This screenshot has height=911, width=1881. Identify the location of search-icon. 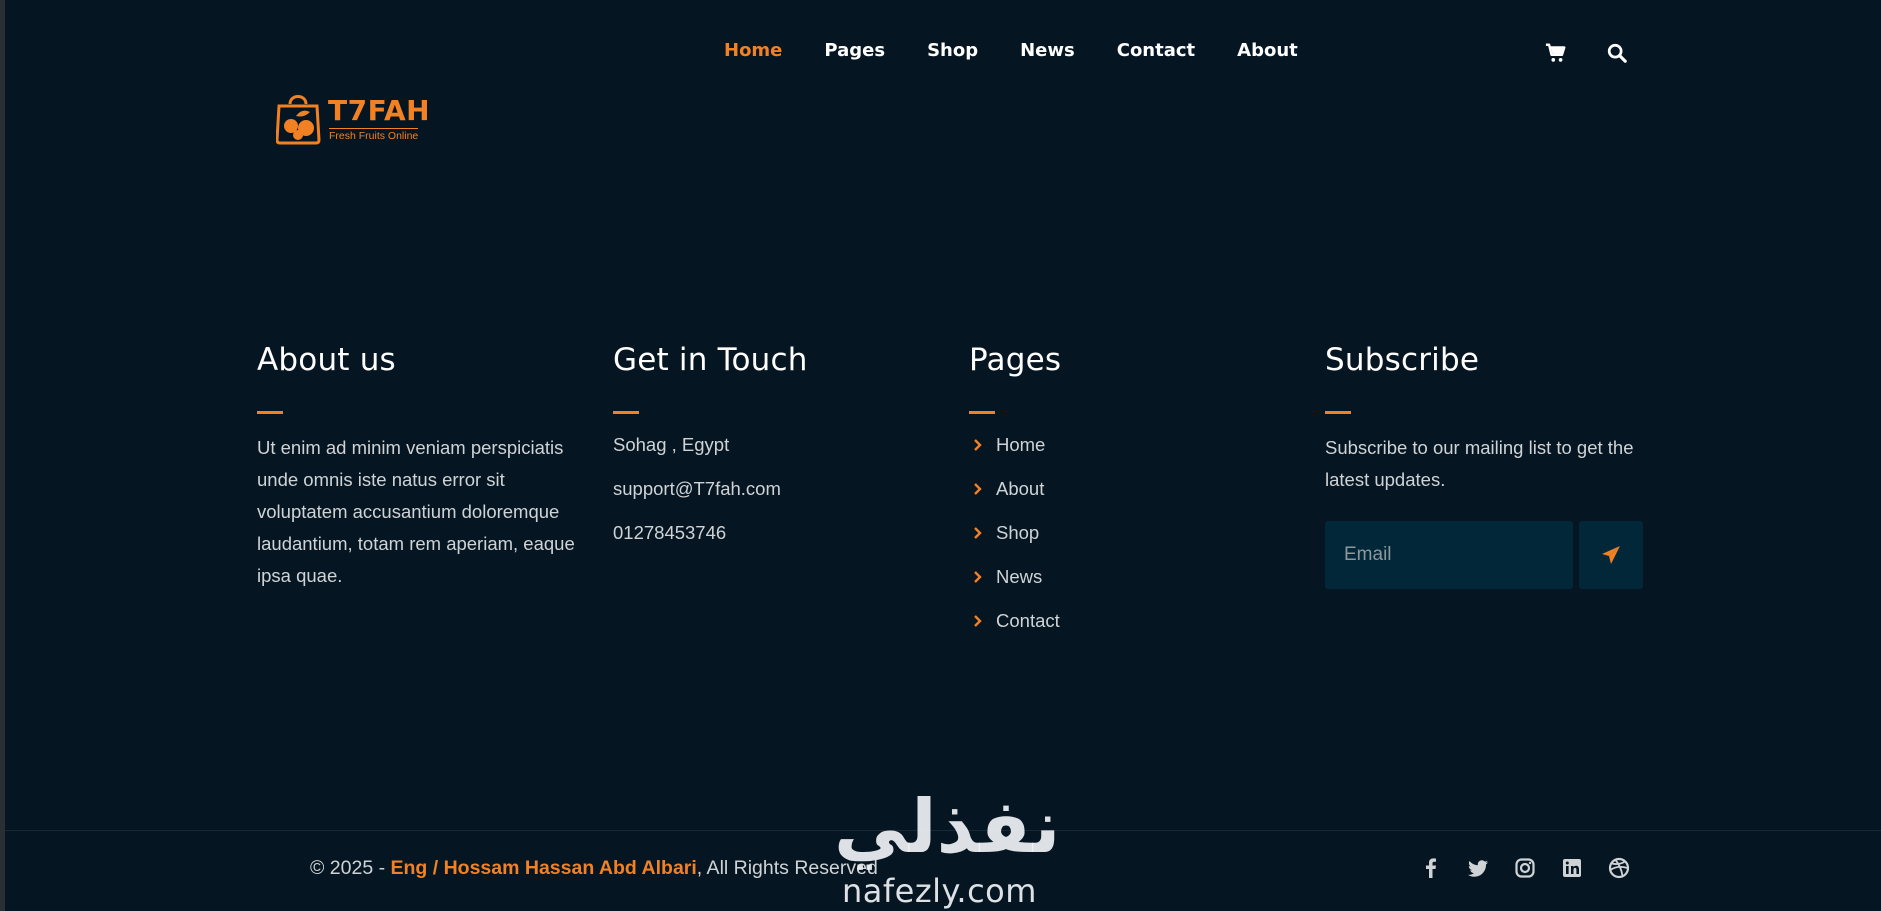
(1617, 53).